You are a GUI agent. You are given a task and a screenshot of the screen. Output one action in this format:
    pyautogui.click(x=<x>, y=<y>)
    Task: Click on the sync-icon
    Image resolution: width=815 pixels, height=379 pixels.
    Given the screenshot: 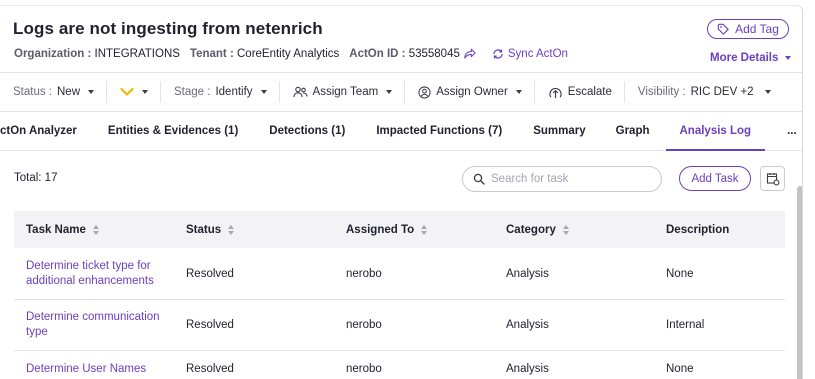 What is the action you would take?
    pyautogui.click(x=498, y=53)
    